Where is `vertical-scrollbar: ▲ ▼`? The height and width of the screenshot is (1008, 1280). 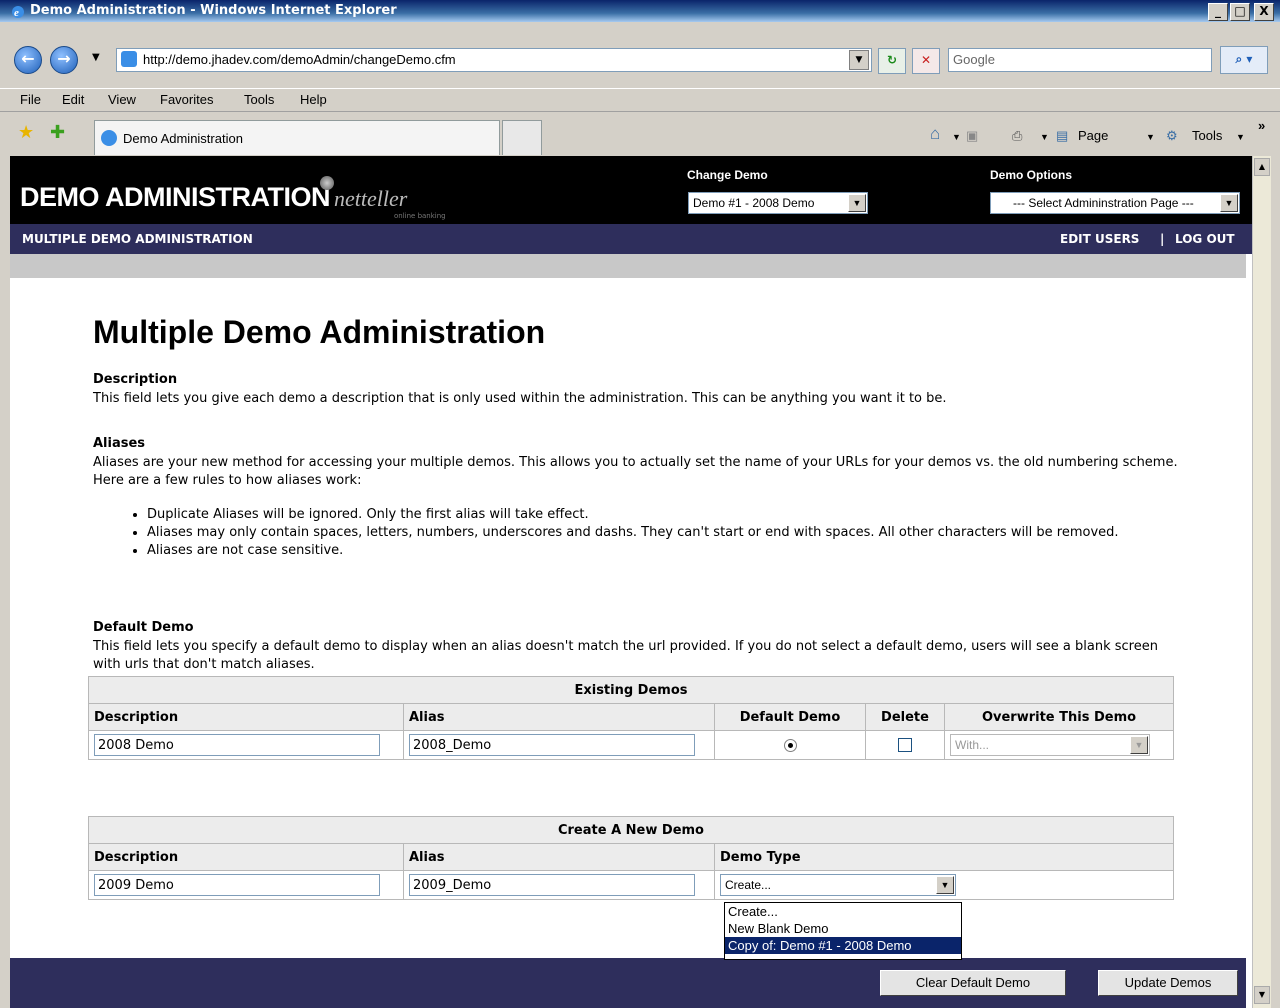 vertical-scrollbar: ▲ ▼ is located at coordinates (1261, 582).